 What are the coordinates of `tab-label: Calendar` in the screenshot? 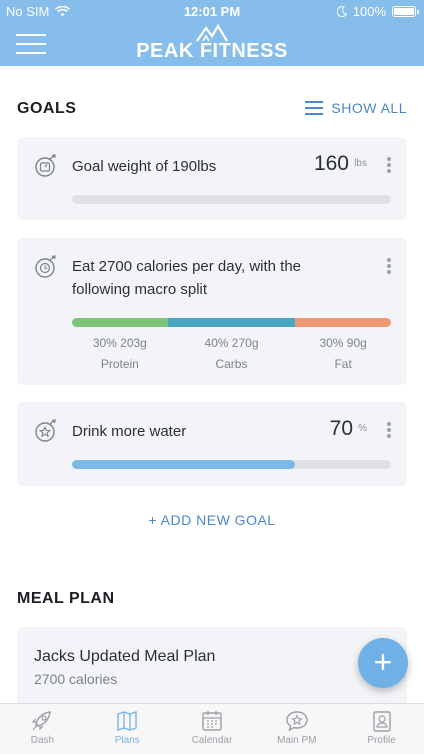 It's located at (212, 740).